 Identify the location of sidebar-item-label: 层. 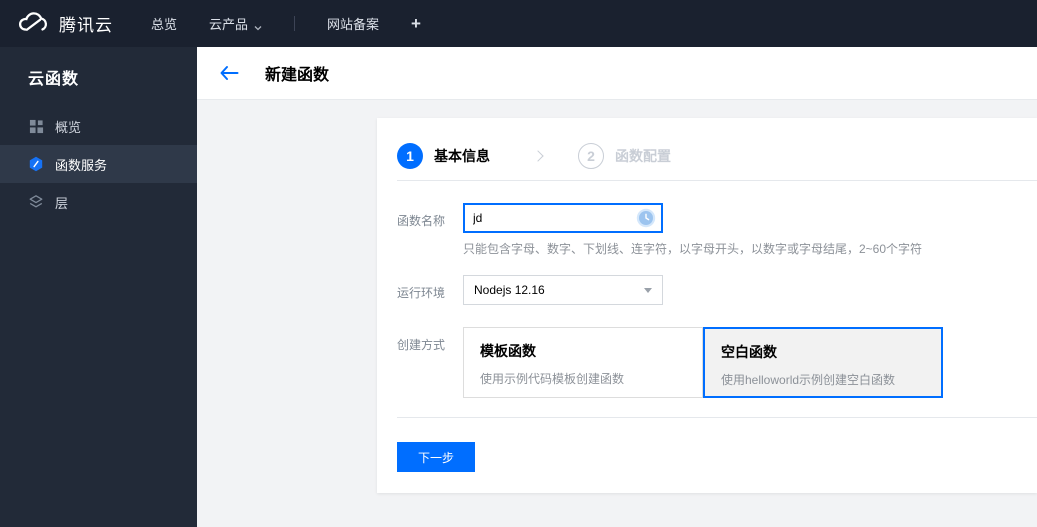
(62, 203).